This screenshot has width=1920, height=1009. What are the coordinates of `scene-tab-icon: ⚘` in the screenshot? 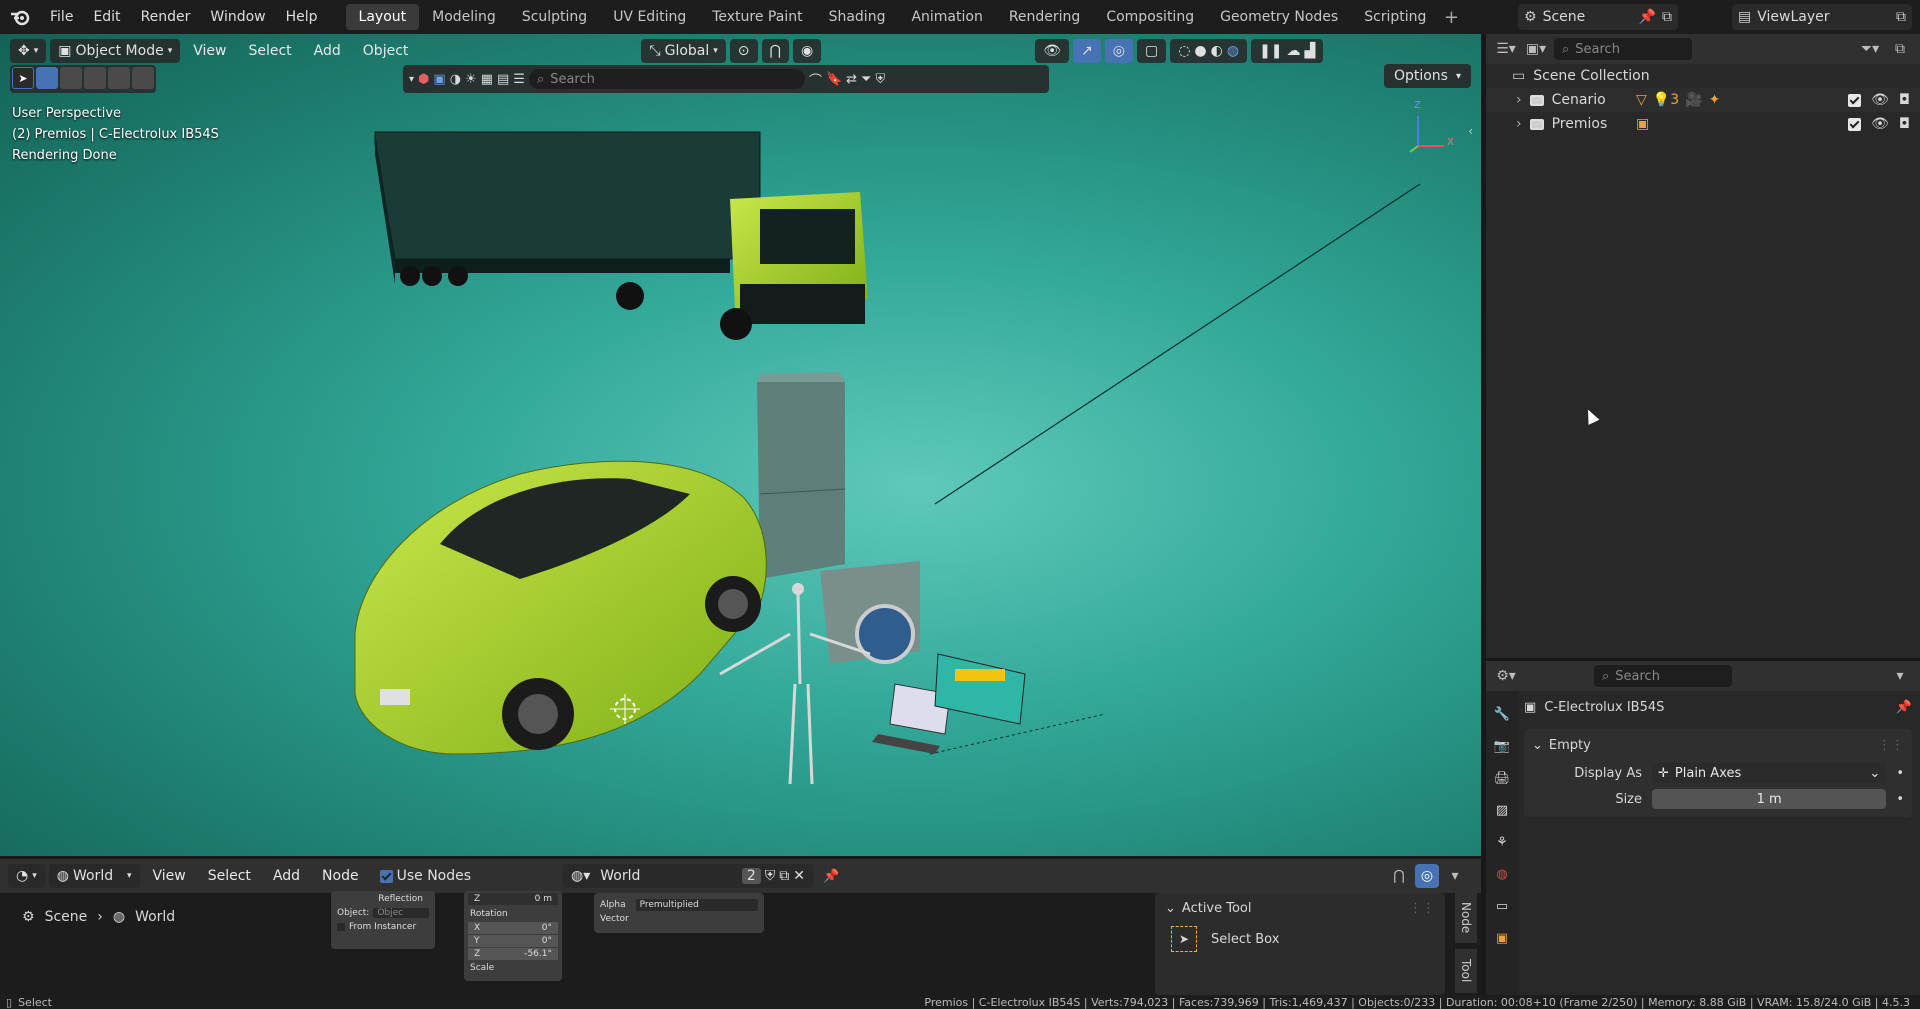 It's located at (1502, 842).